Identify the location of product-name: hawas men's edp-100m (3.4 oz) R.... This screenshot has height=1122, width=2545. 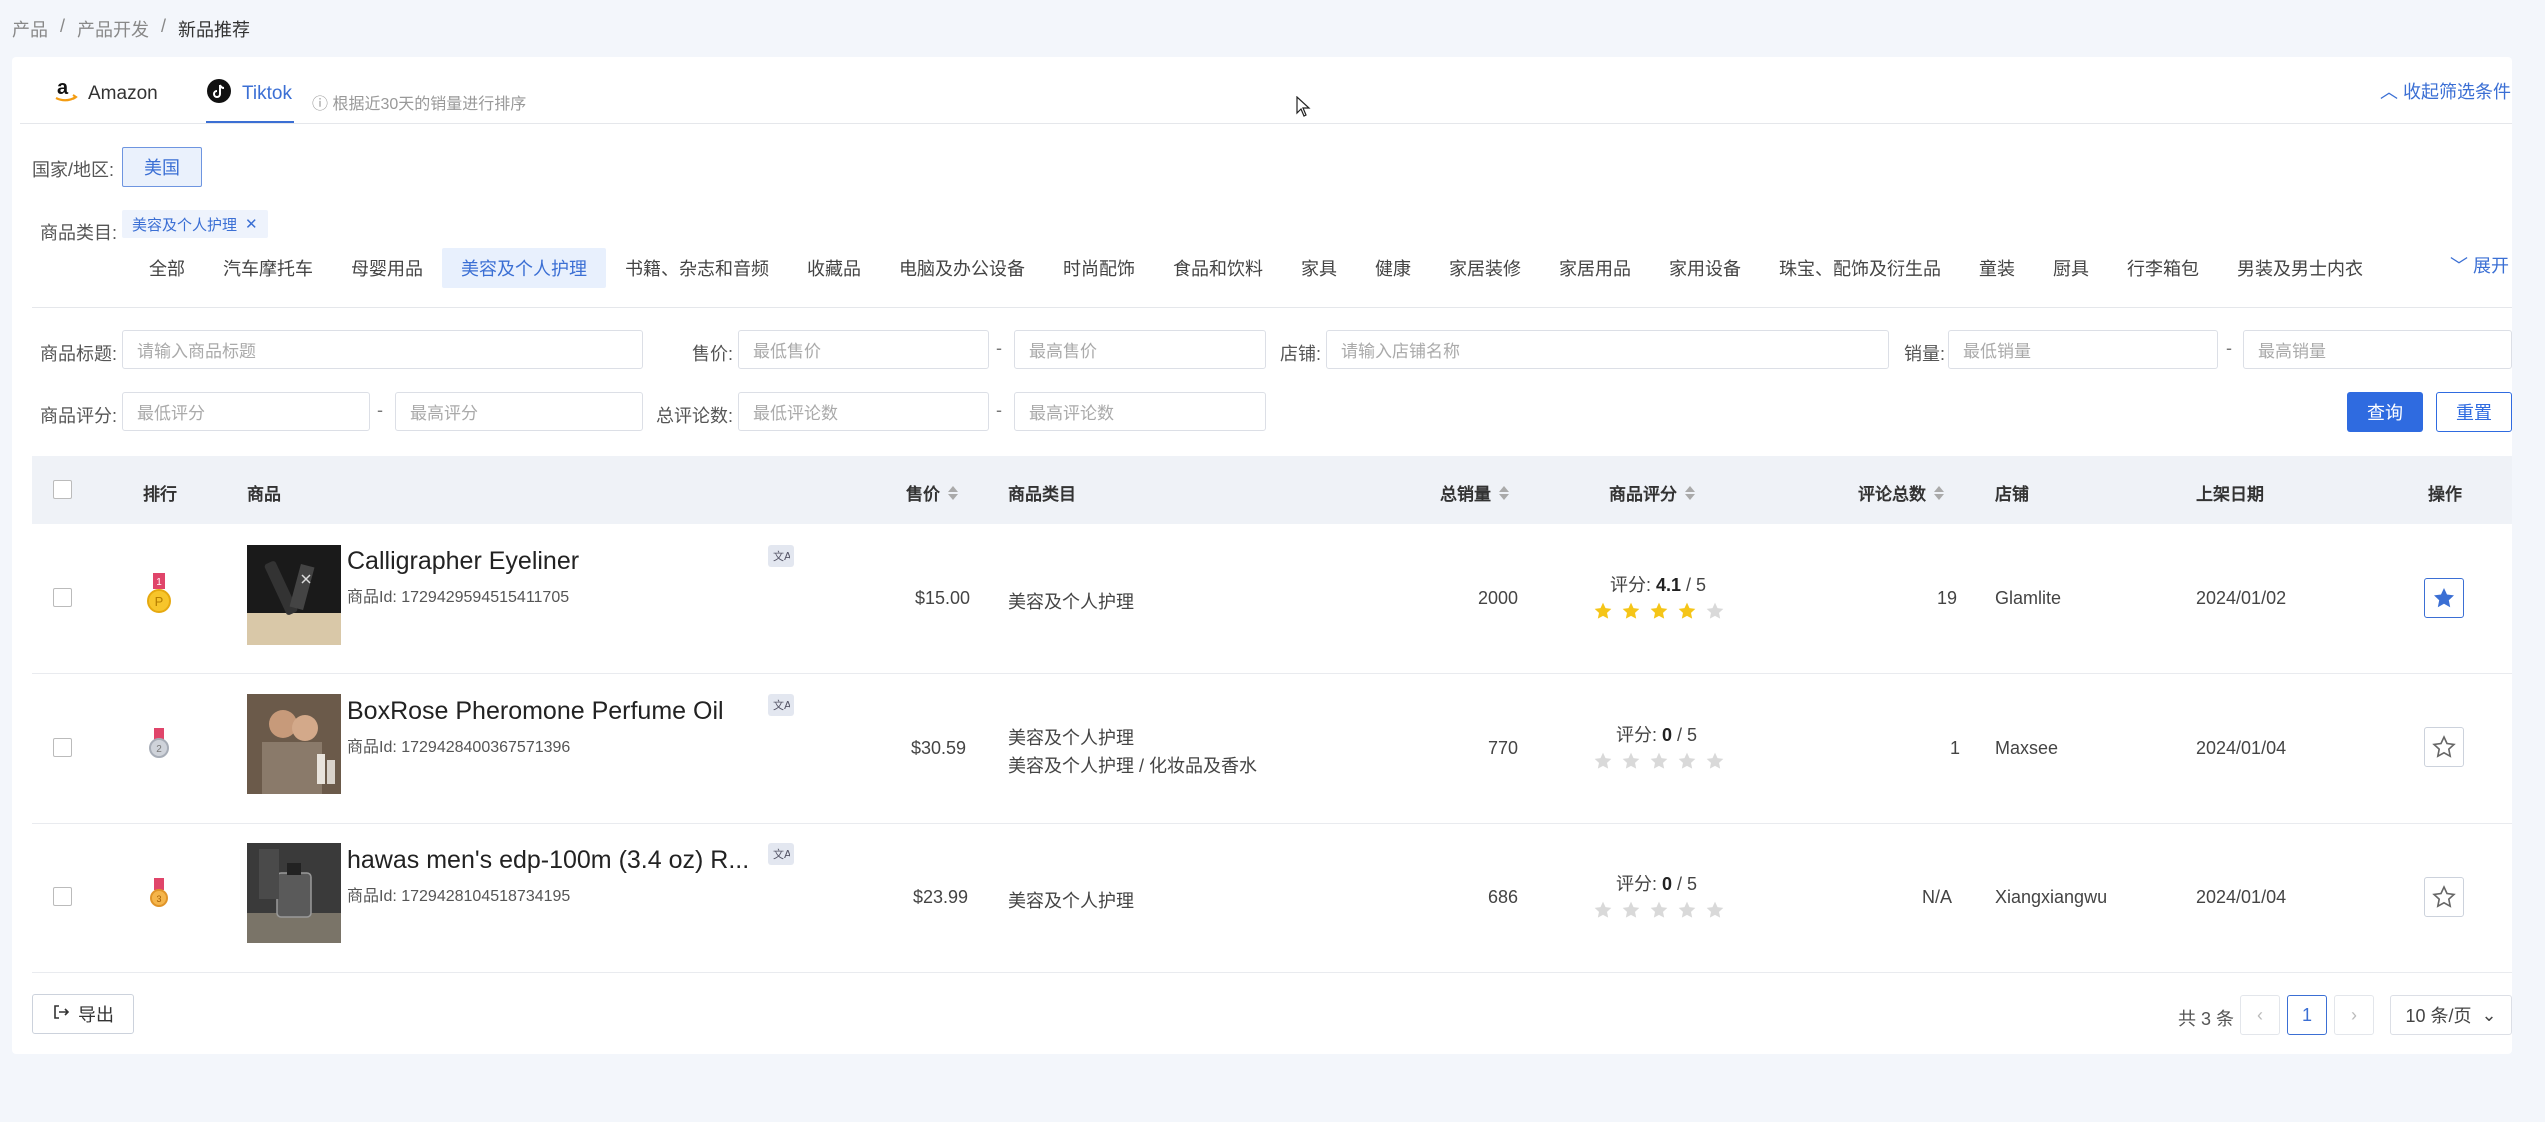
(548, 860).